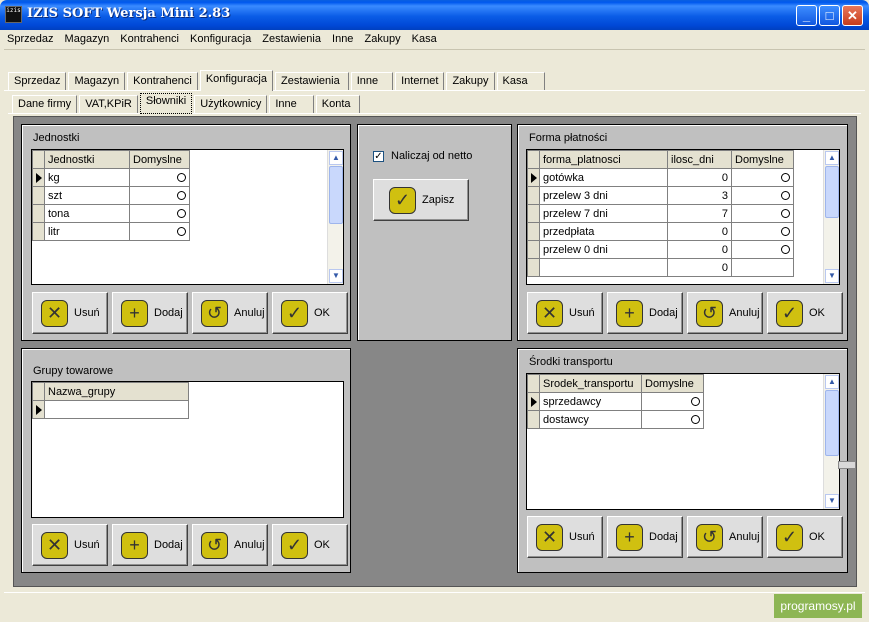 This screenshot has height=622, width=869. What do you see at coordinates (431, 156) in the screenshot?
I see `netto-checkbox-label: Naliczaj od netto` at bounding box center [431, 156].